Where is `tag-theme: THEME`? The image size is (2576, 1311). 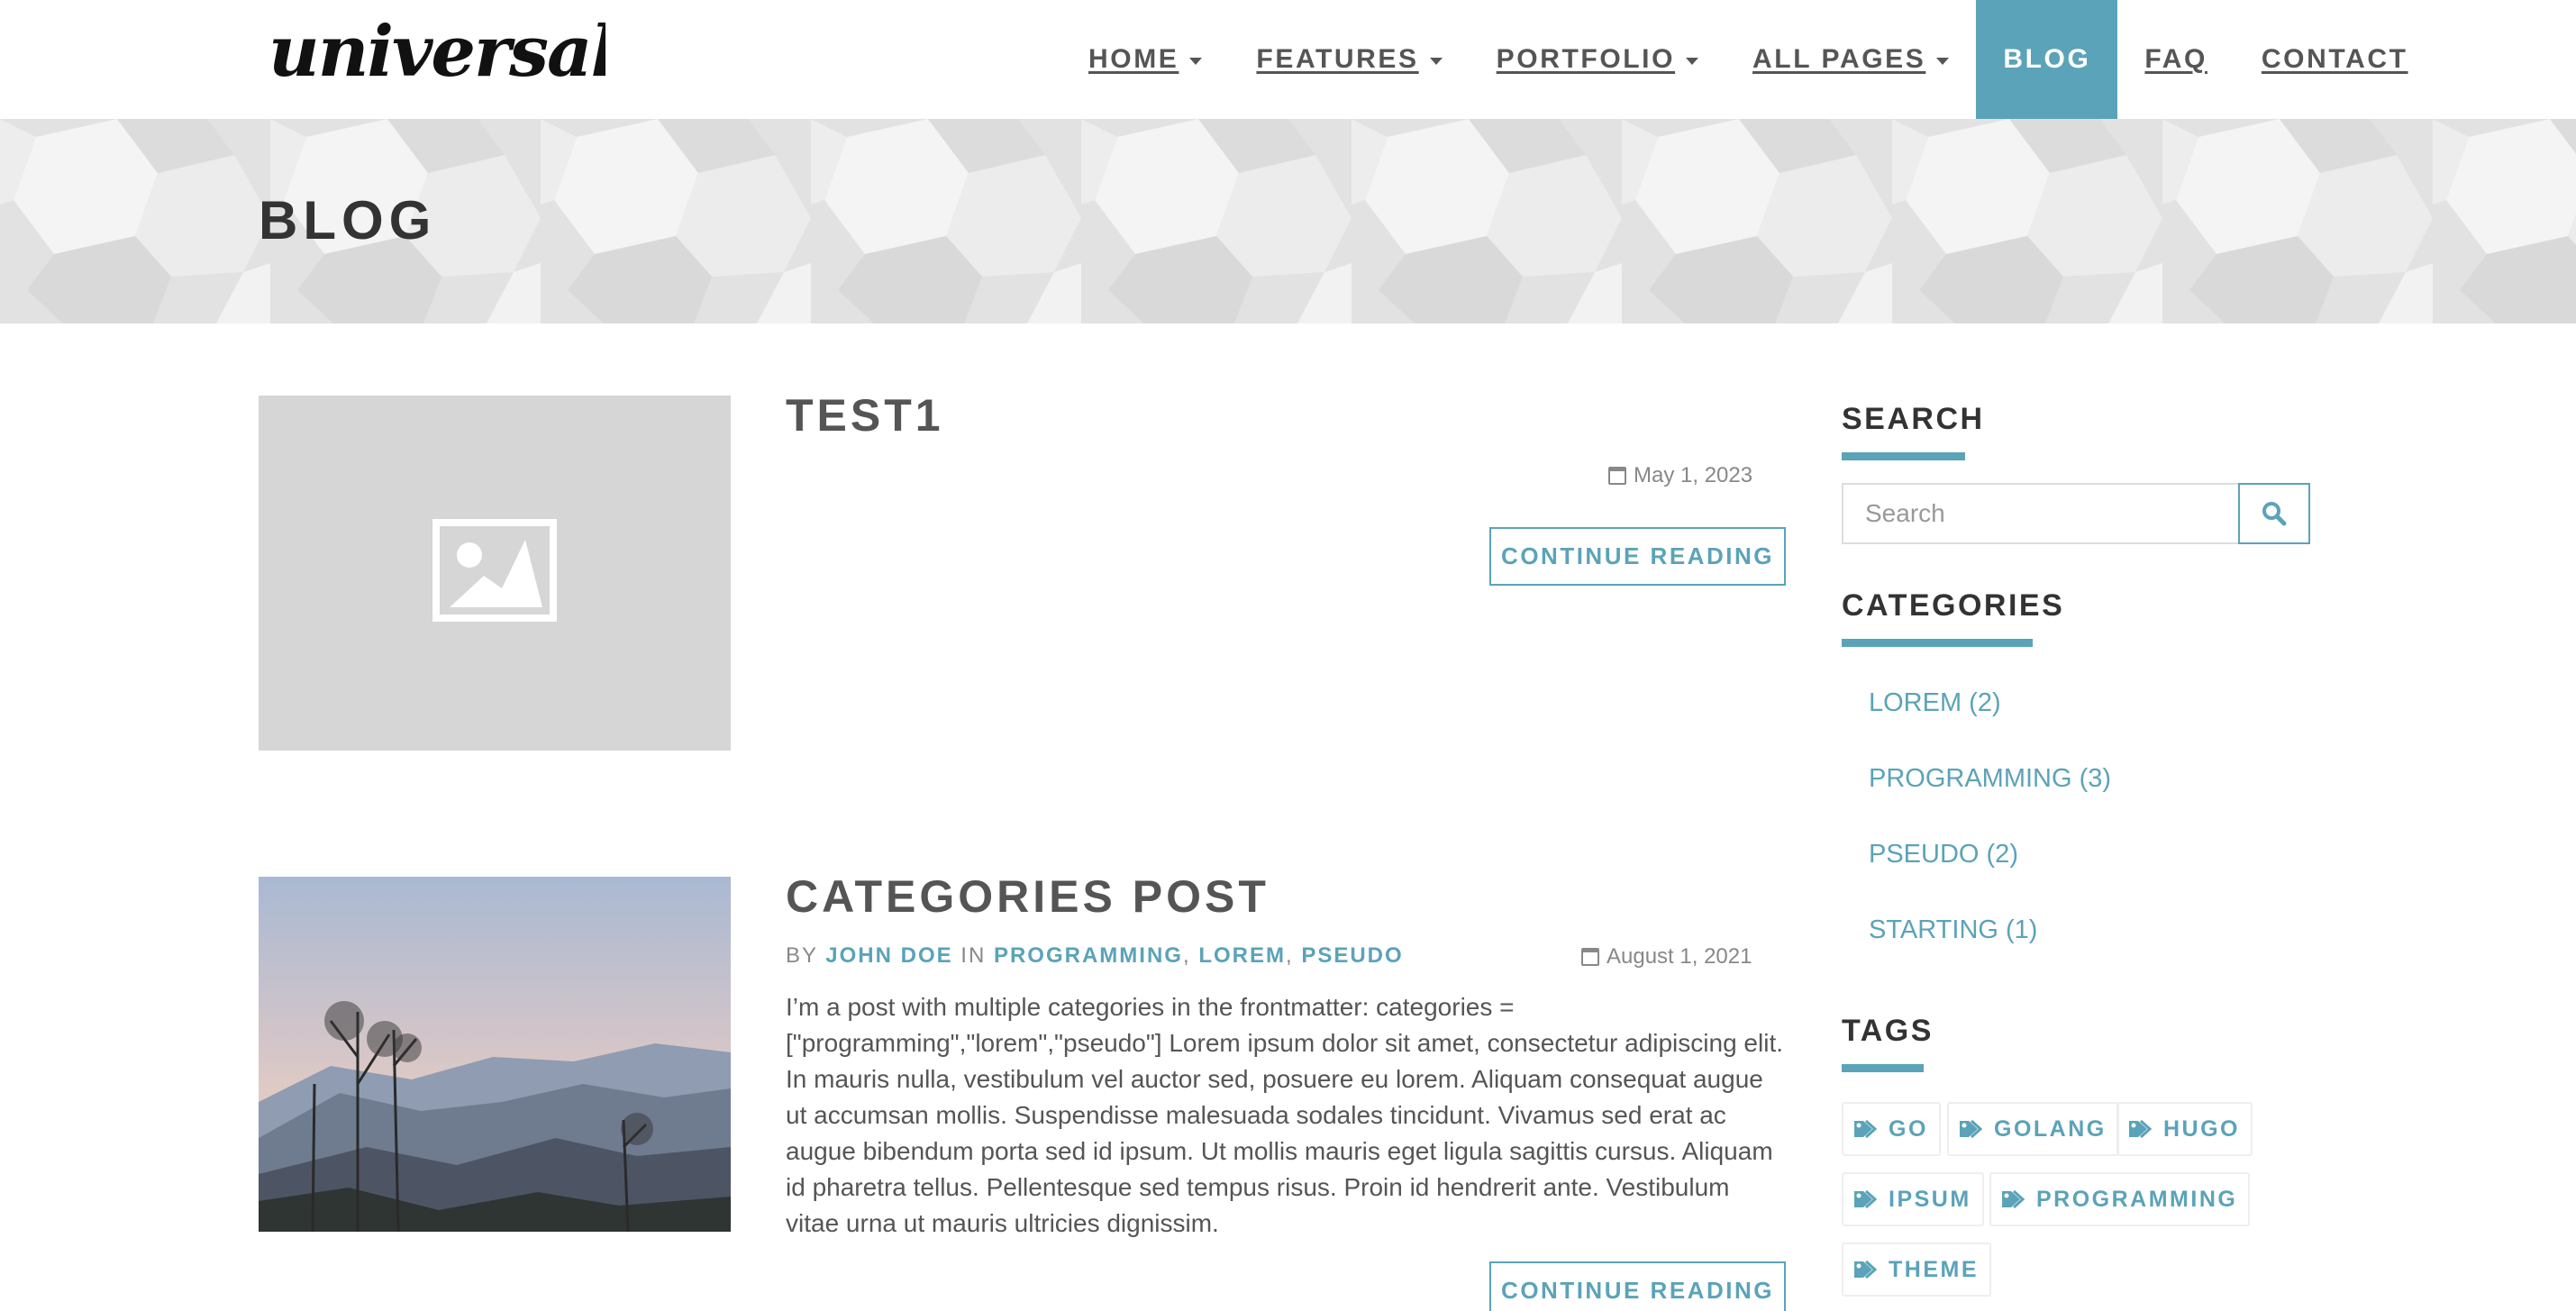 tag-theme: THEME is located at coordinates (1916, 1270).